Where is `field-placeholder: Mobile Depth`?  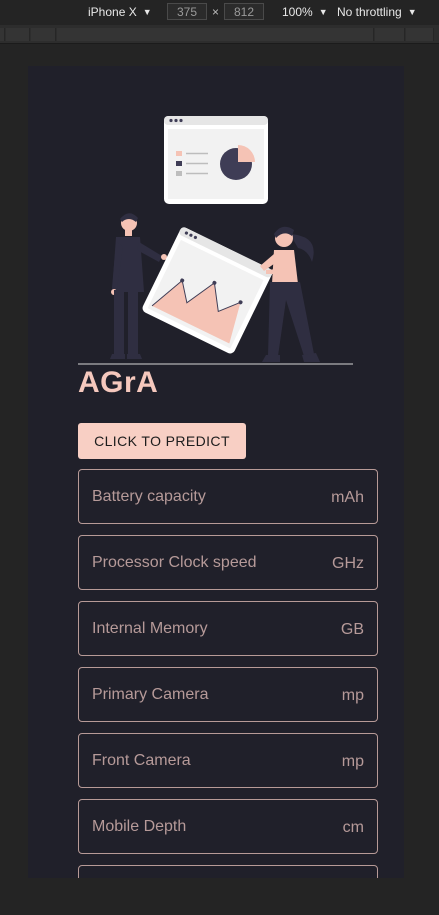
field-placeholder: Mobile Depth is located at coordinates (139, 826).